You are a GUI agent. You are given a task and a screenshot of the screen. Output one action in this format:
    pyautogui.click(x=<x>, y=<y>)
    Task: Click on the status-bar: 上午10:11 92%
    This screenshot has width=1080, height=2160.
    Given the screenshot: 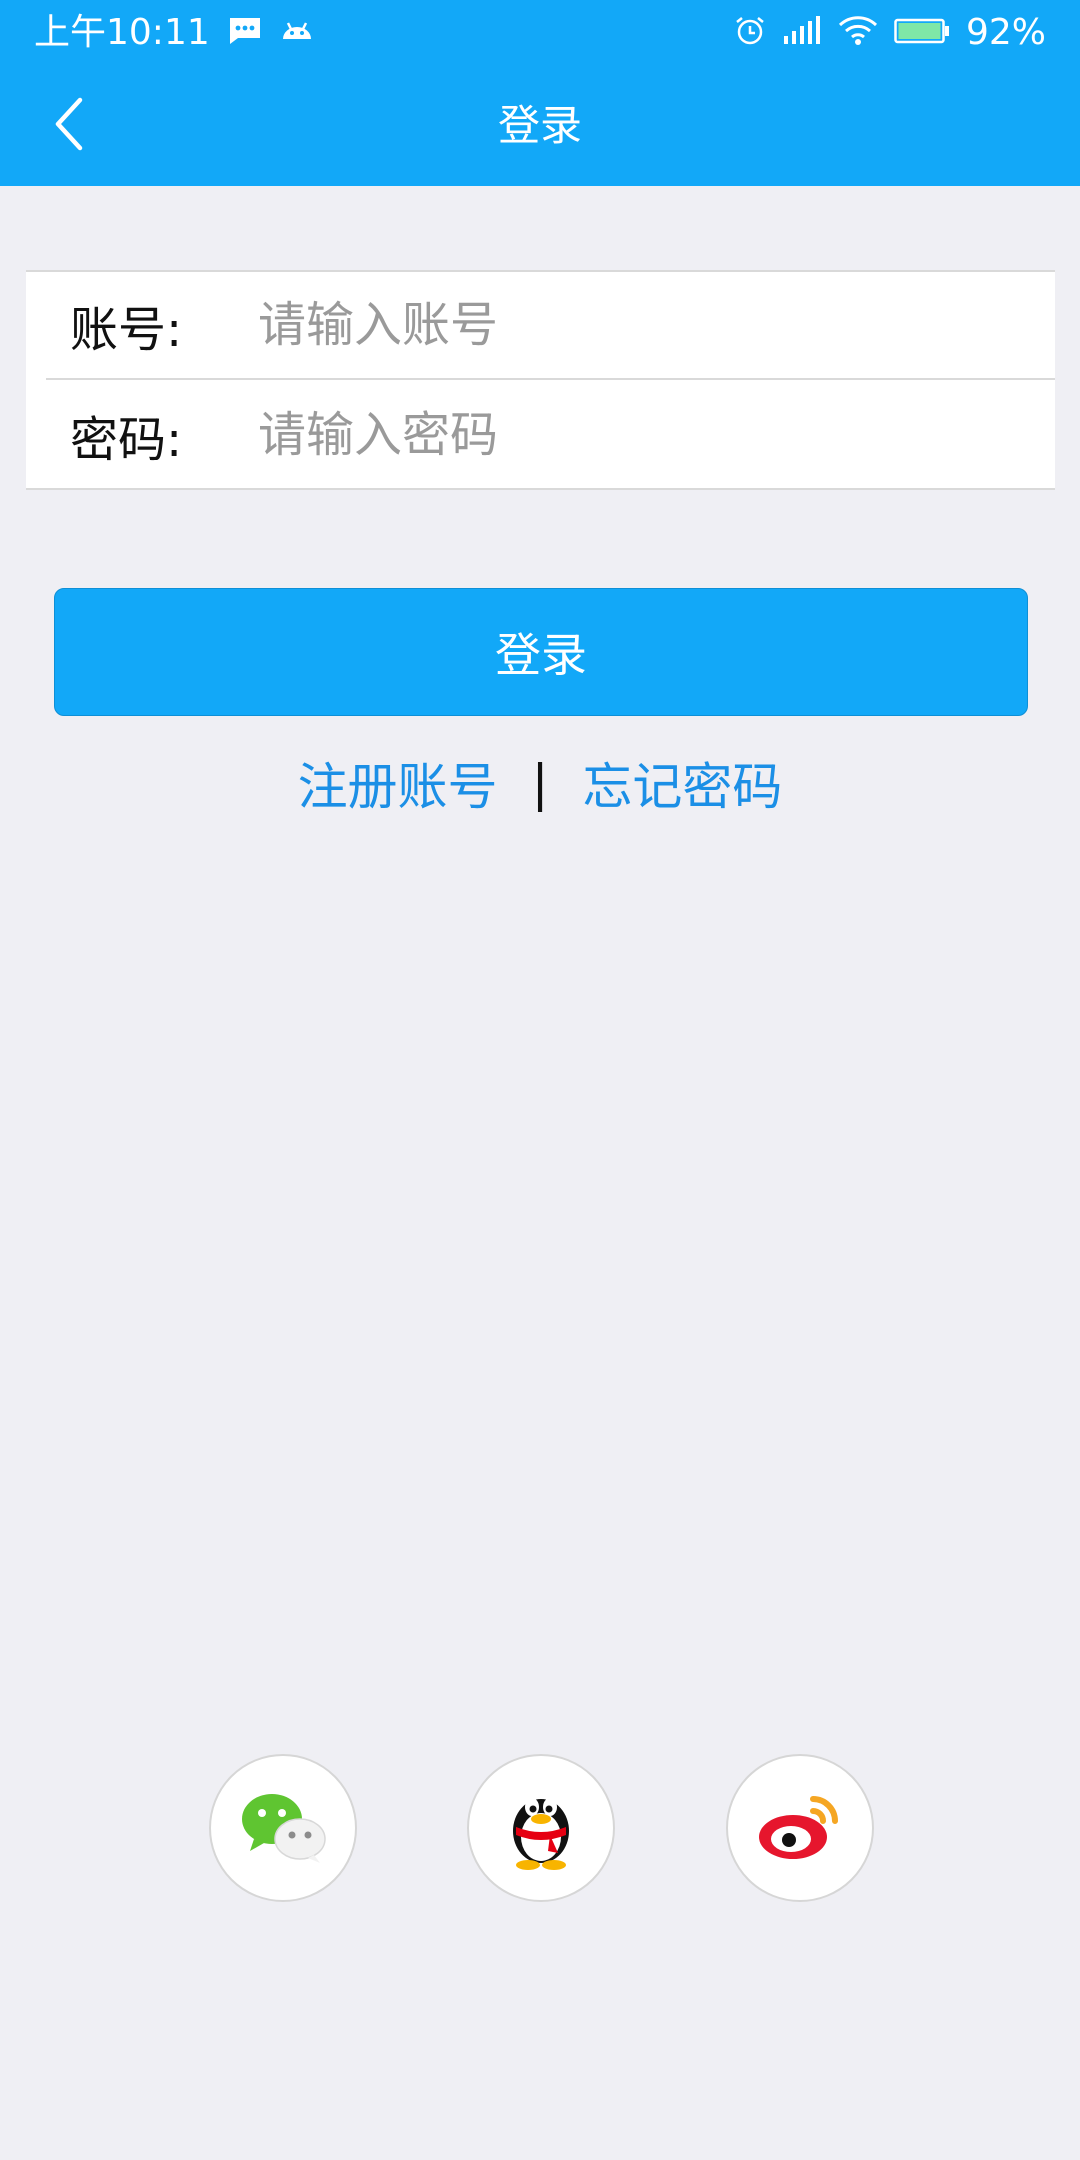 What is the action you would take?
    pyautogui.click(x=540, y=33)
    